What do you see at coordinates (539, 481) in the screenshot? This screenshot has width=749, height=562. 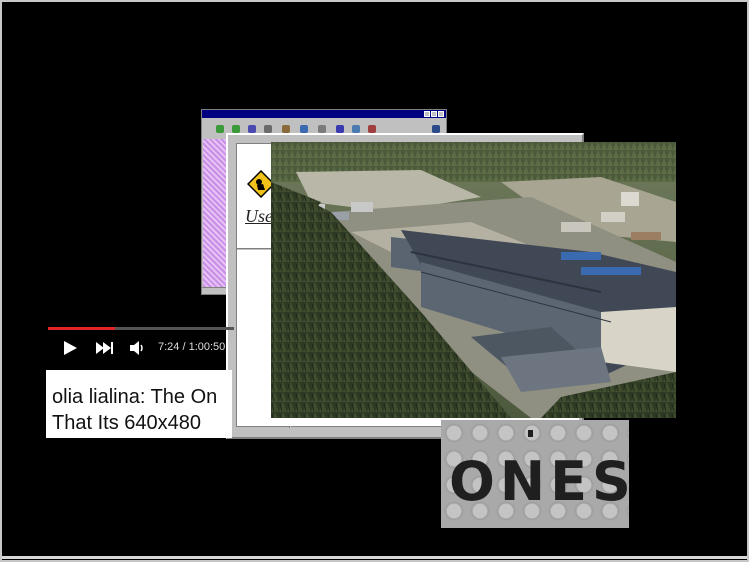 I see `ones-text: ONES` at bounding box center [539, 481].